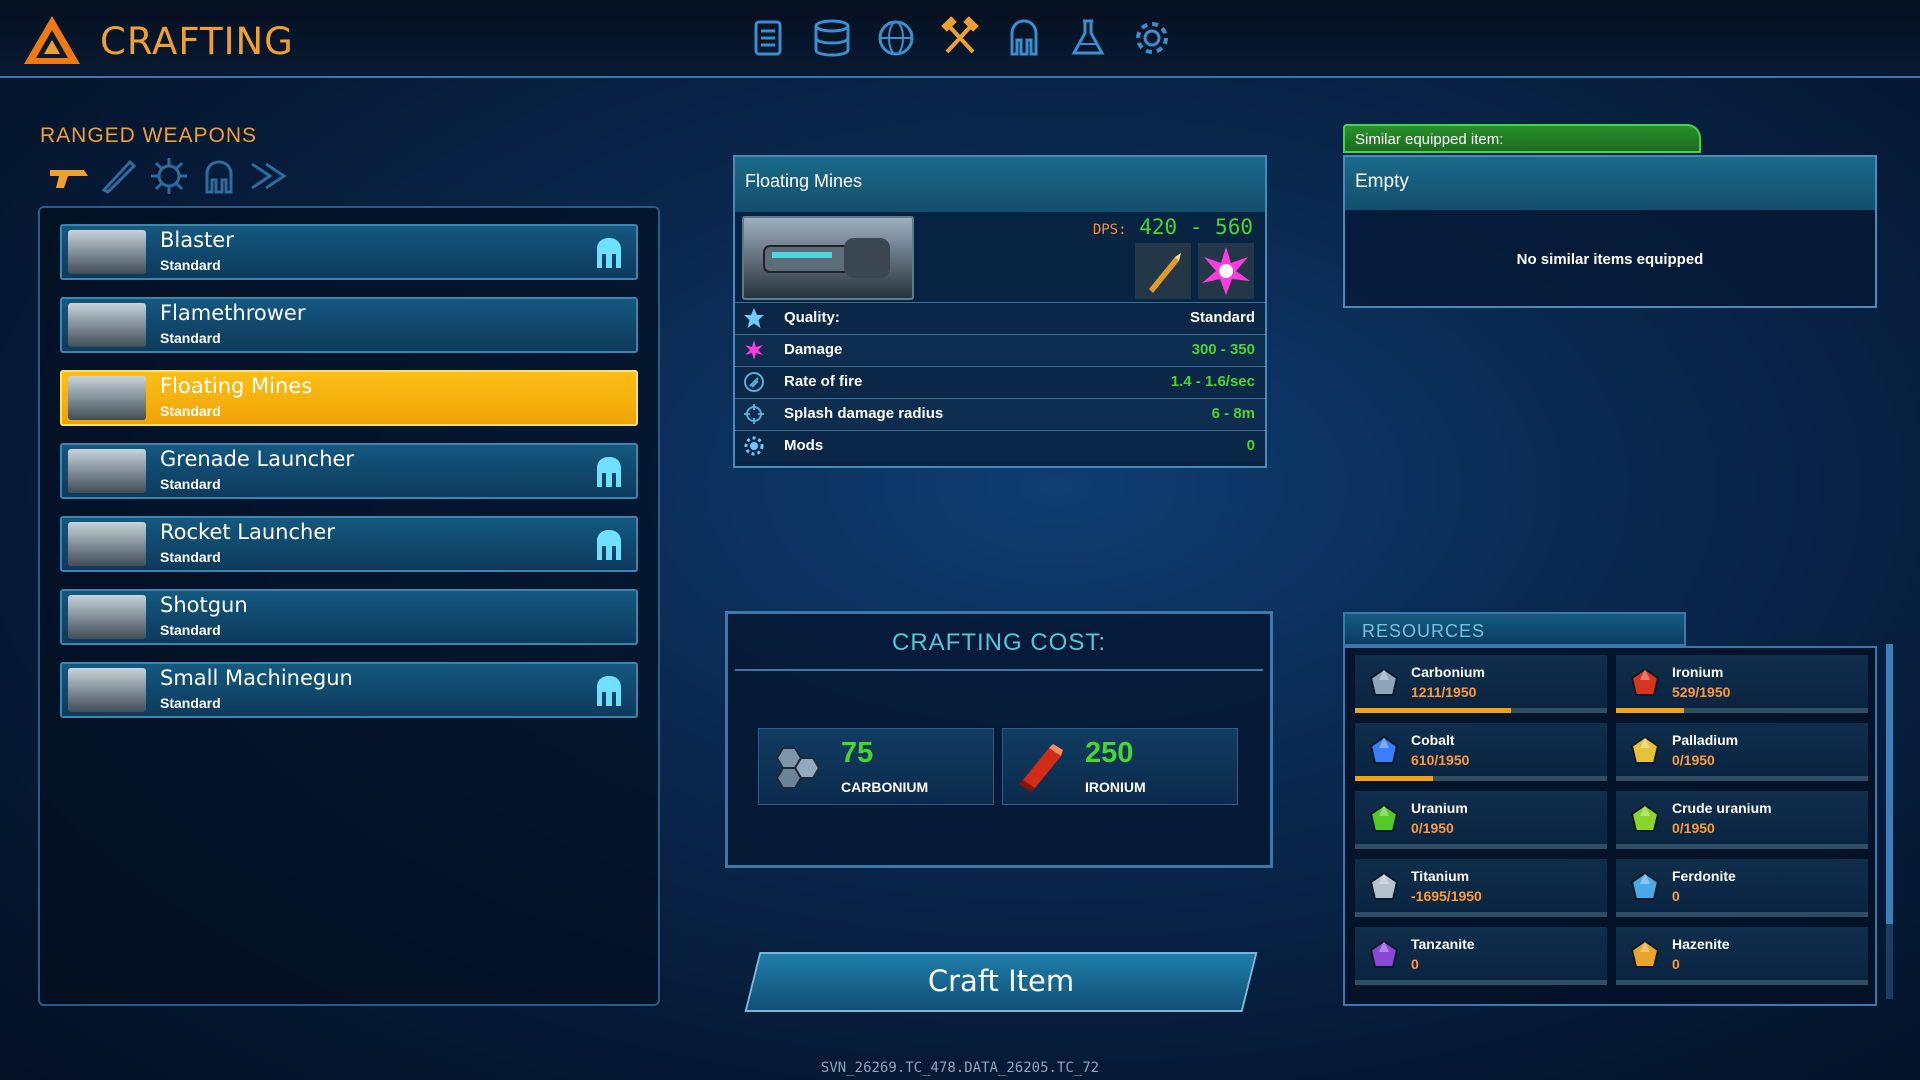 The width and height of the screenshot is (1920, 1080). Describe the element at coordinates (1384, 819) in the screenshot. I see `uranium-icon` at that location.